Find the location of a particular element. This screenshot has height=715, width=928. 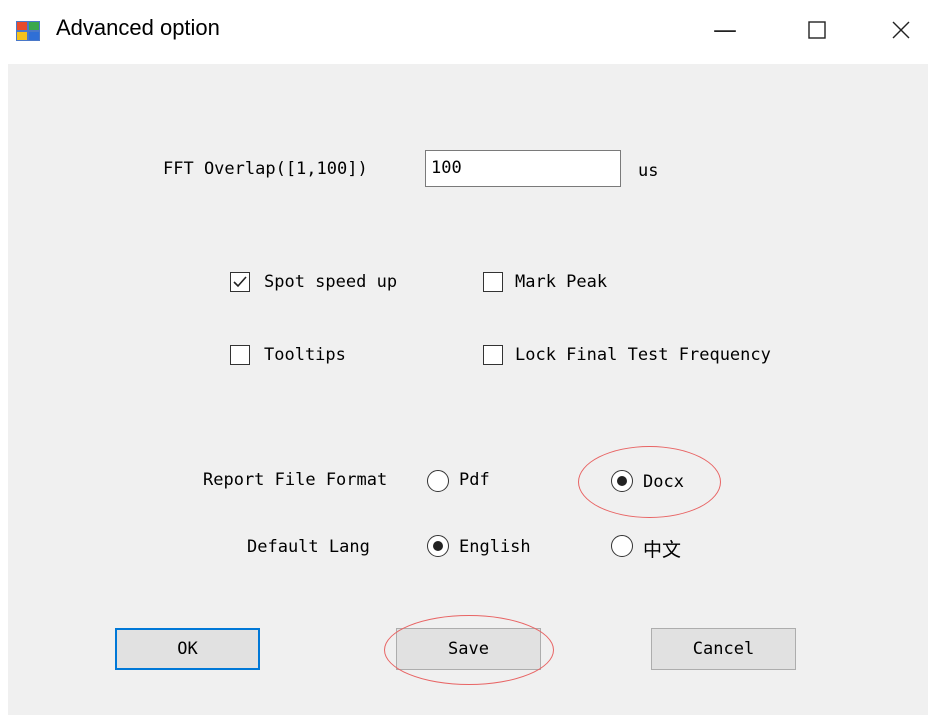

fft-overlap-input: 100 is located at coordinates (523, 168).